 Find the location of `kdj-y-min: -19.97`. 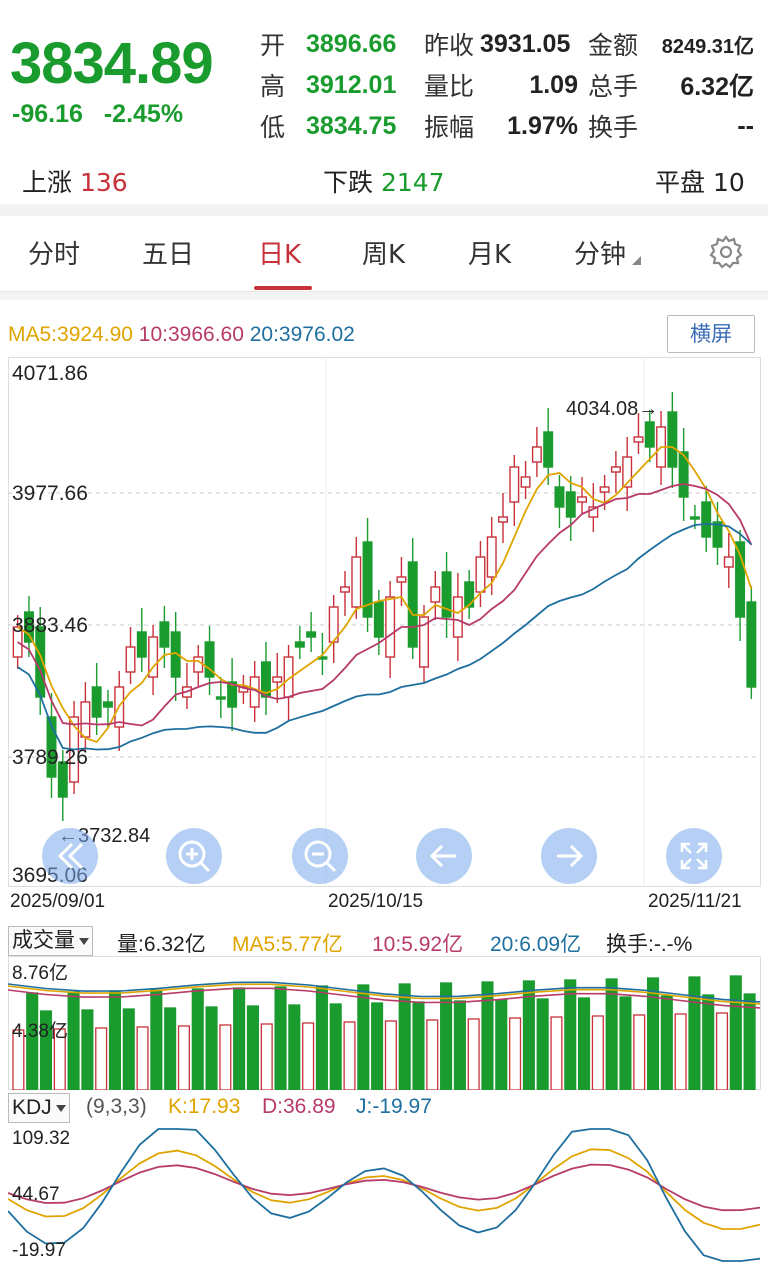

kdj-y-min: -19.97 is located at coordinates (39, 1250).